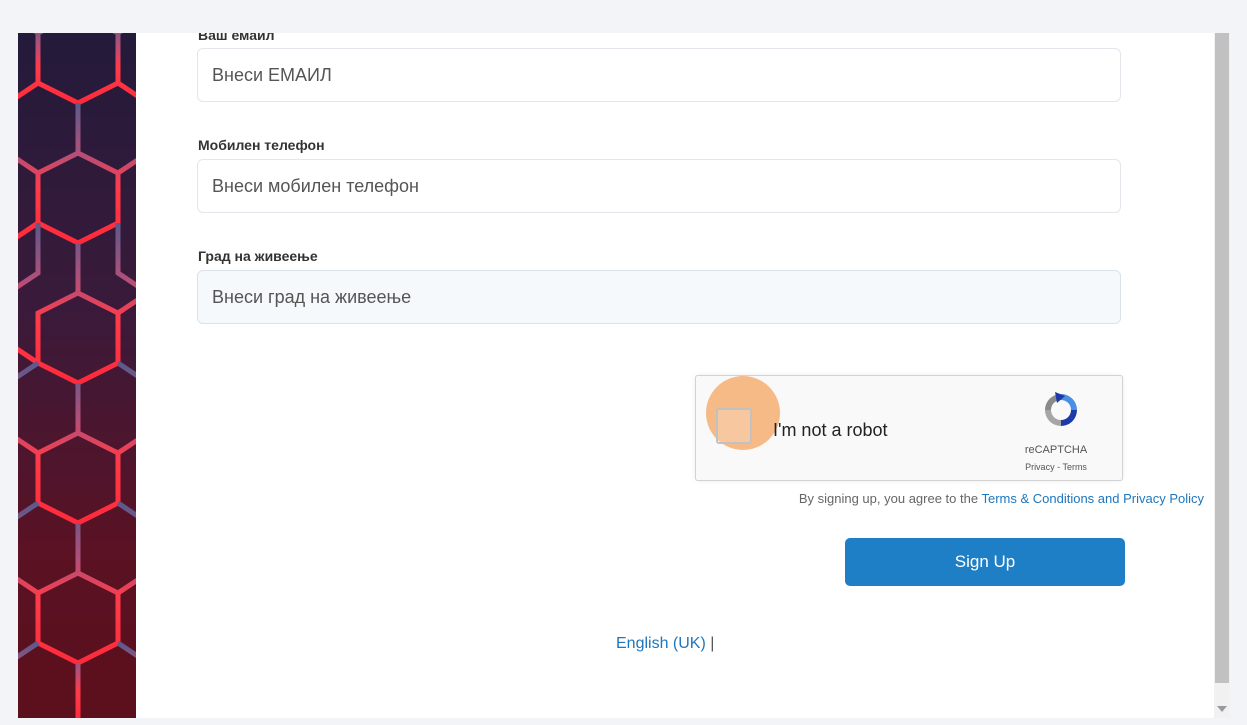 The width and height of the screenshot is (1247, 725). What do you see at coordinates (261, 145) in the screenshot?
I see `phone-label: Мобилен телефон` at bounding box center [261, 145].